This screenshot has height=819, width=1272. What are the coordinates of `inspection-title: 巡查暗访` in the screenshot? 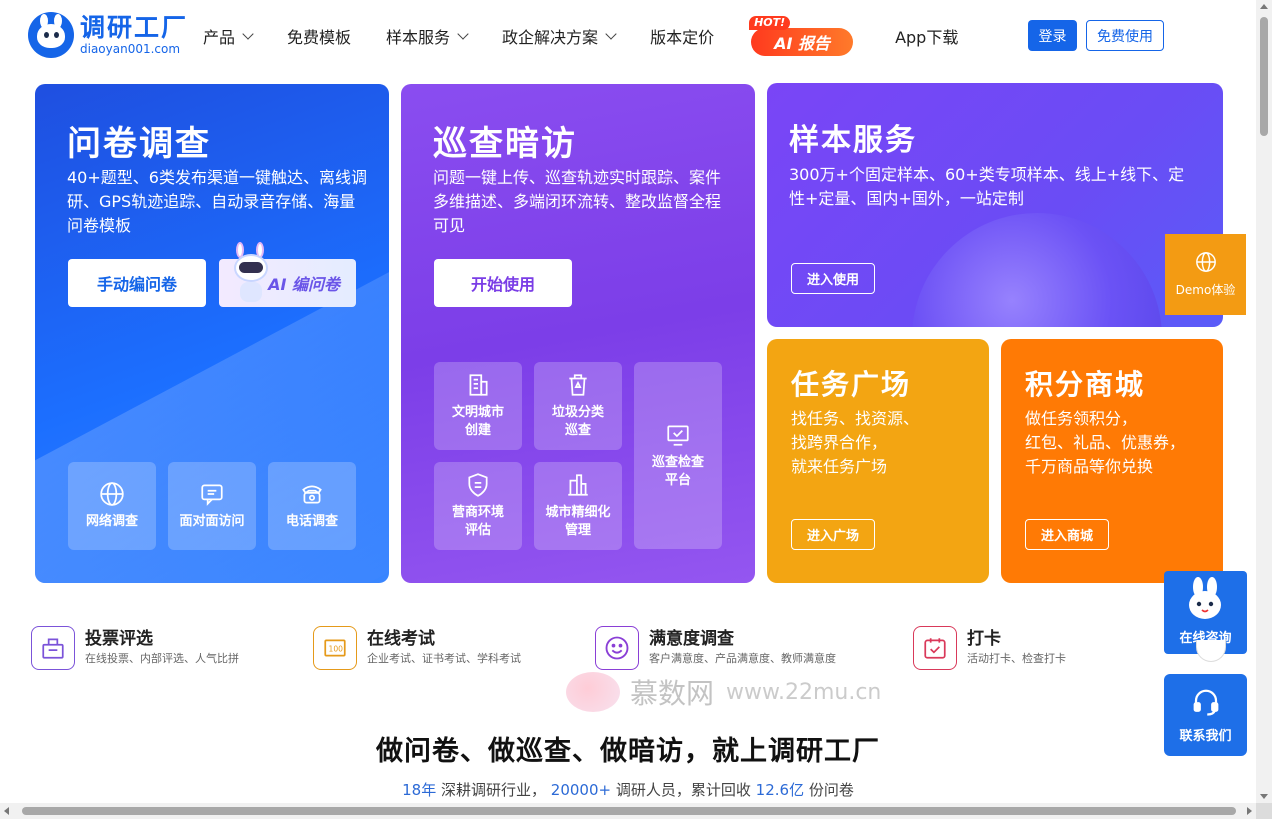 It's located at (505, 144).